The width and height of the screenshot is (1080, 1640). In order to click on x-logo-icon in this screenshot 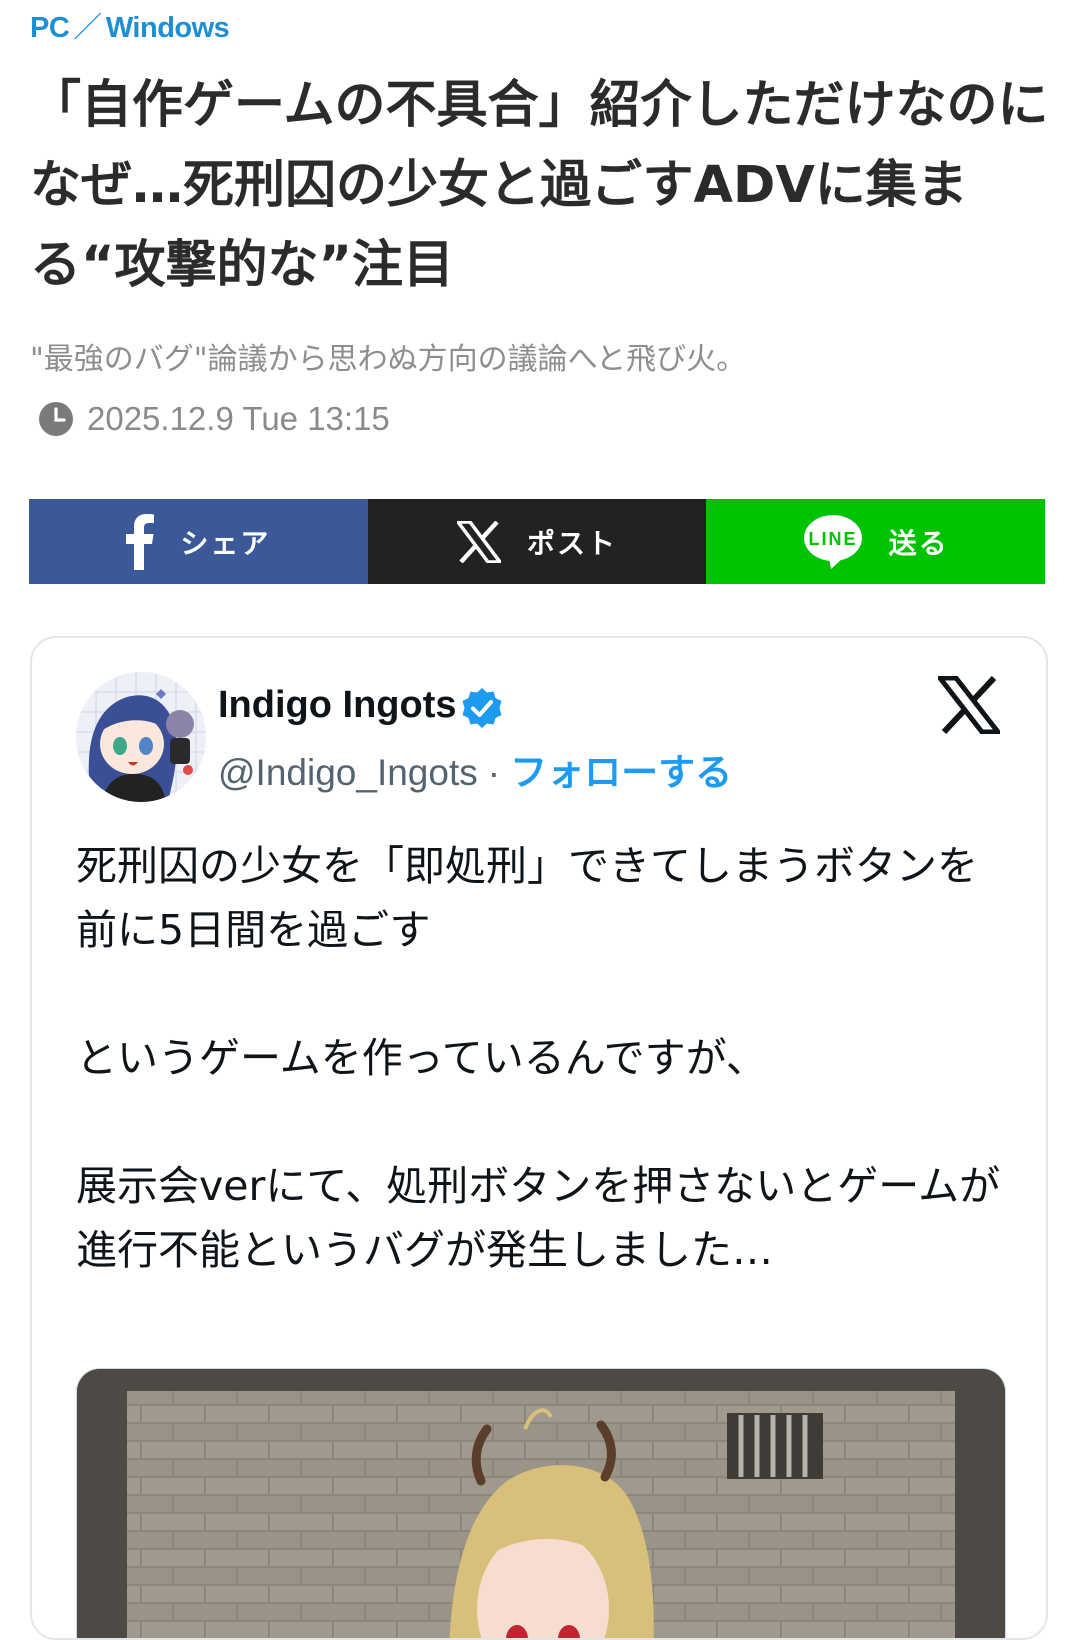, I will do `click(969, 705)`.